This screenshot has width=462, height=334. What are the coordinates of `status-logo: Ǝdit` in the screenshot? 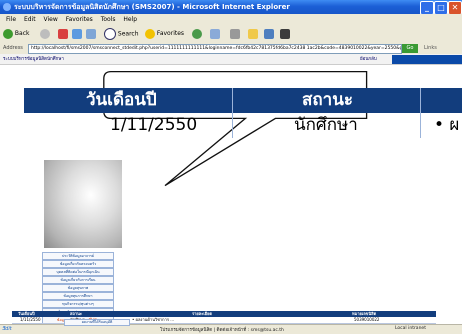 It's located at (7, 329).